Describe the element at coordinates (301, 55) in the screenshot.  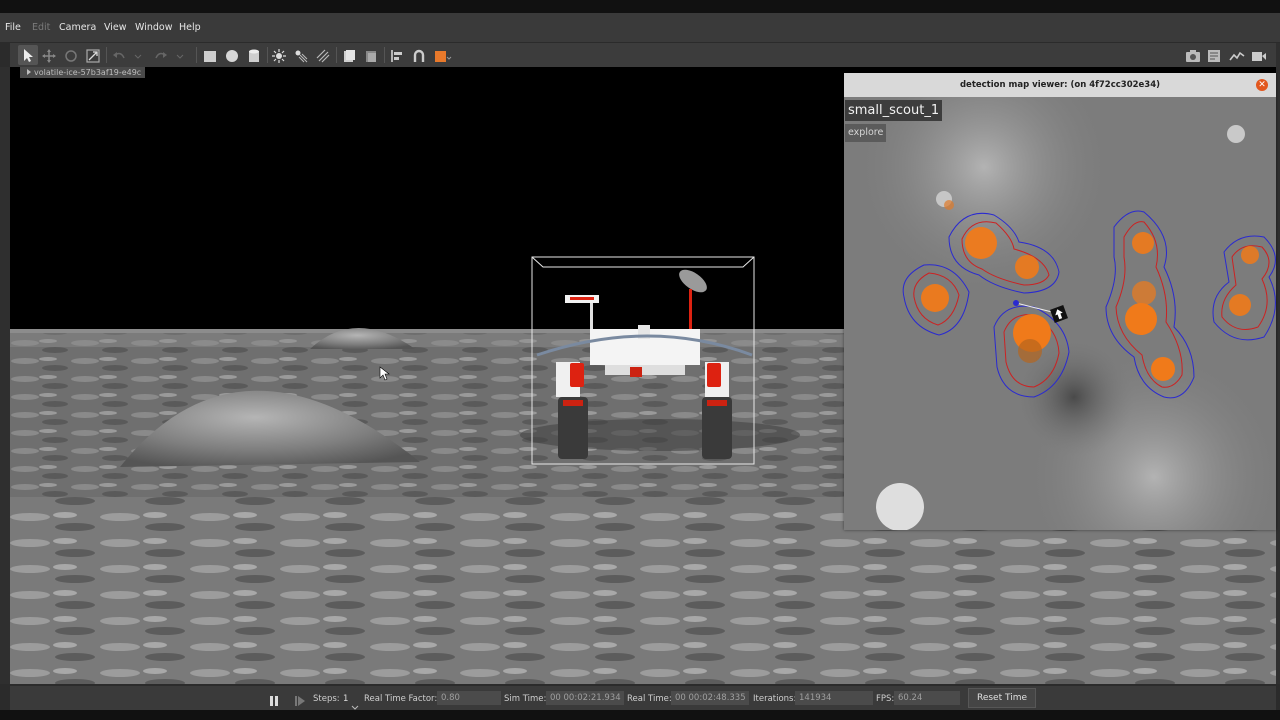
I see `spot-light-icon` at that location.